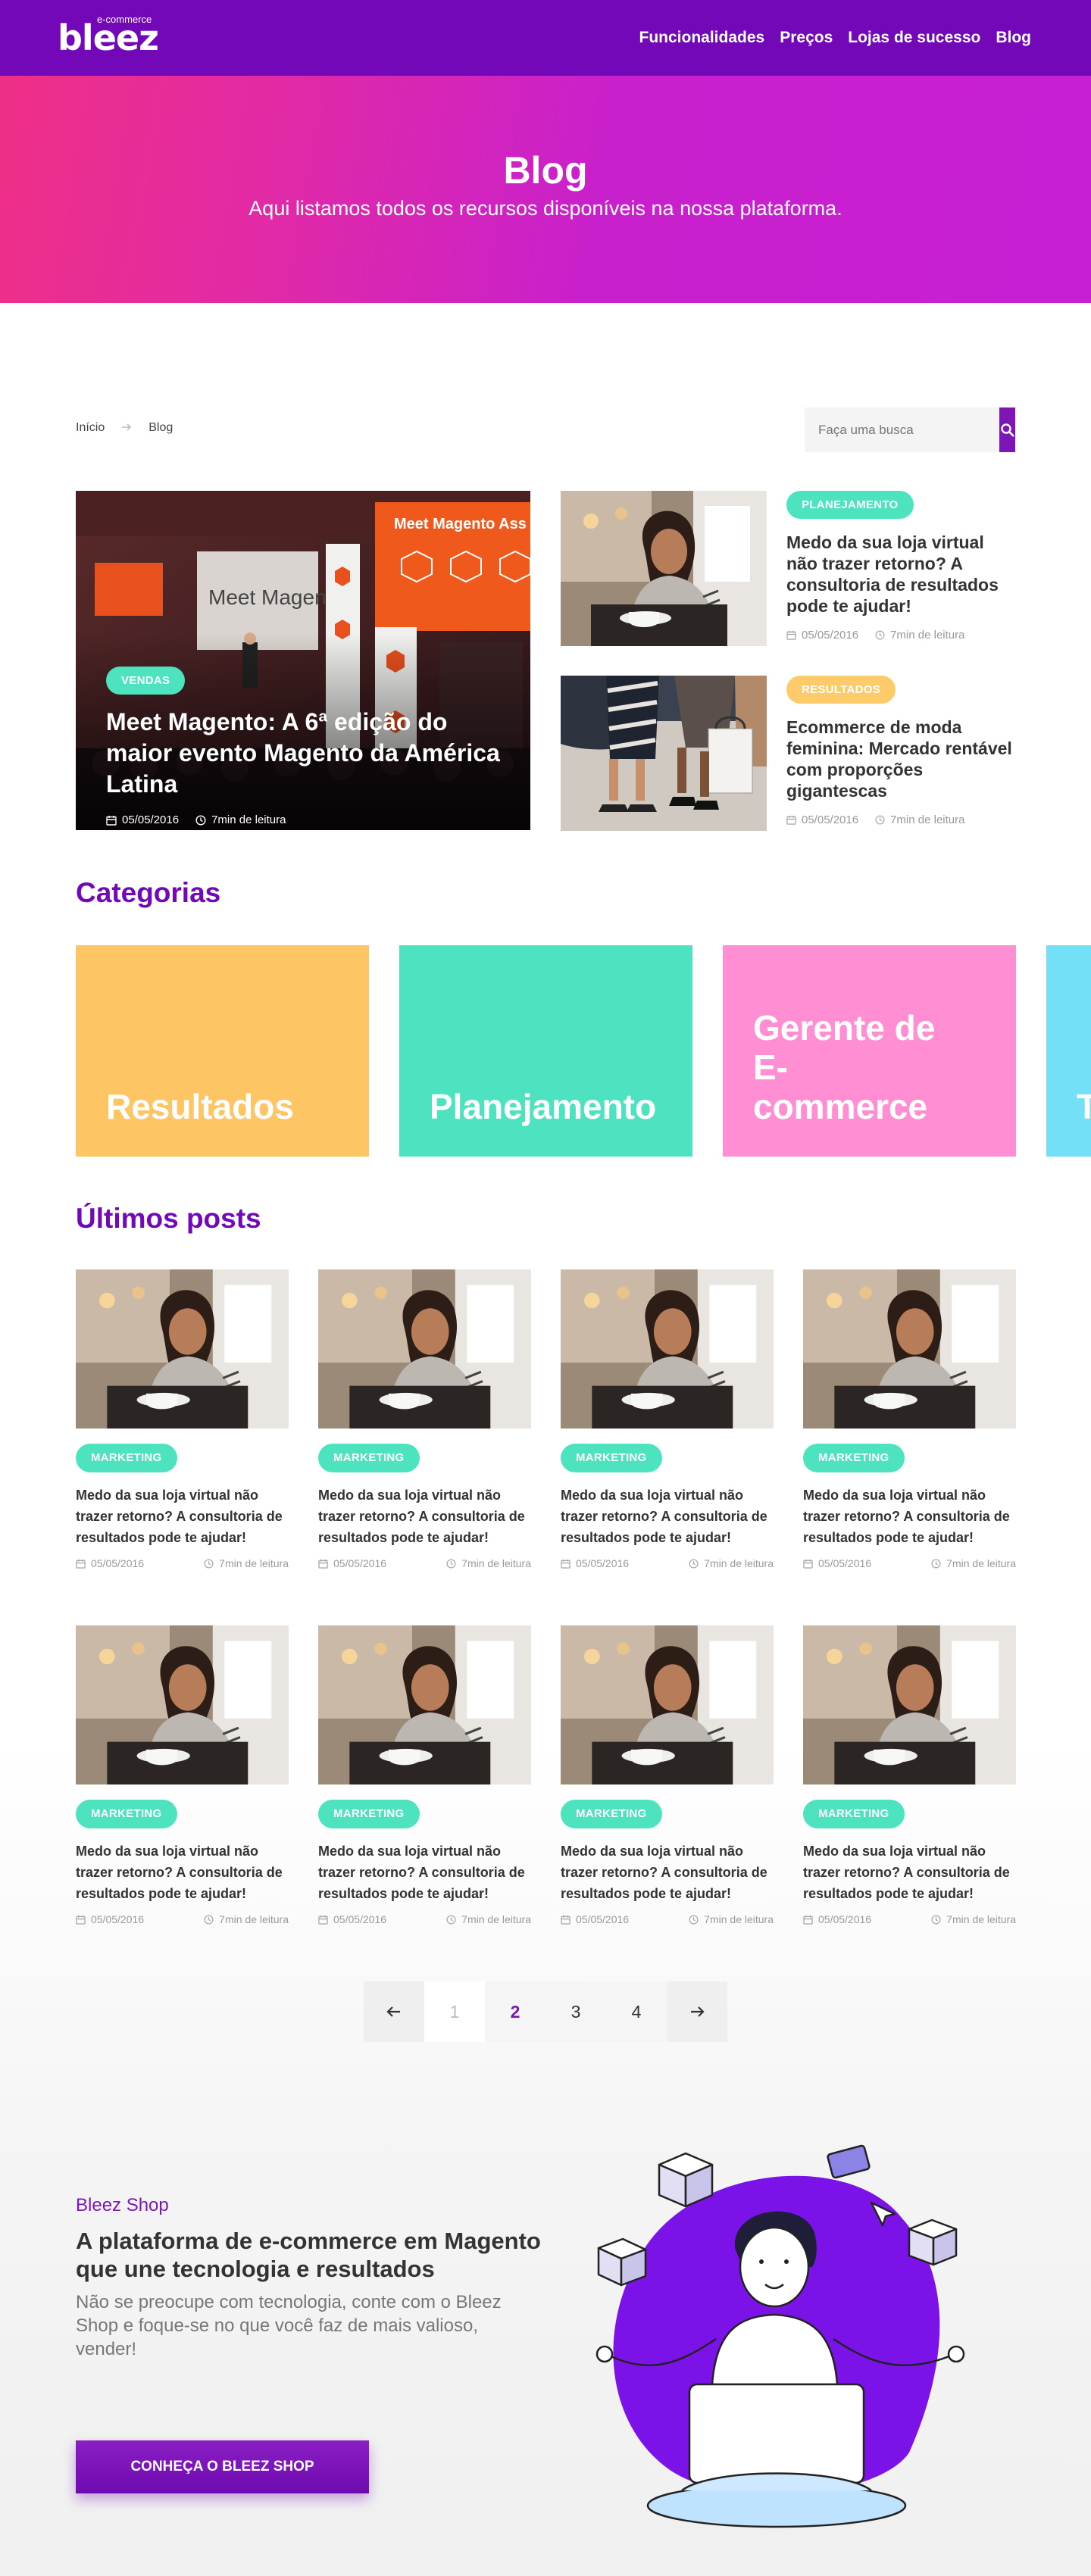 This screenshot has height=2576, width=1091. I want to click on pagination: 1 2 3 4, so click(545, 2011).